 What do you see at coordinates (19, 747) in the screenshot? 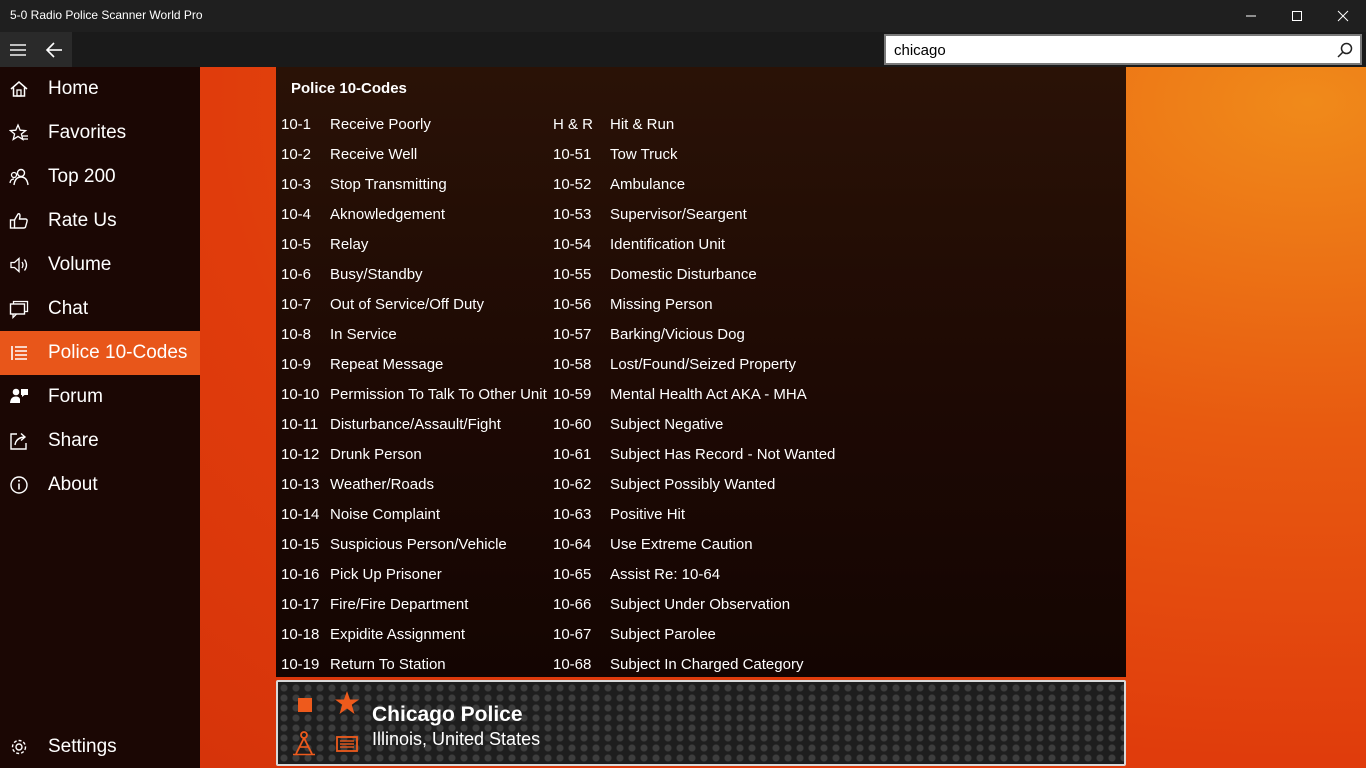
I see `gear-icon` at bounding box center [19, 747].